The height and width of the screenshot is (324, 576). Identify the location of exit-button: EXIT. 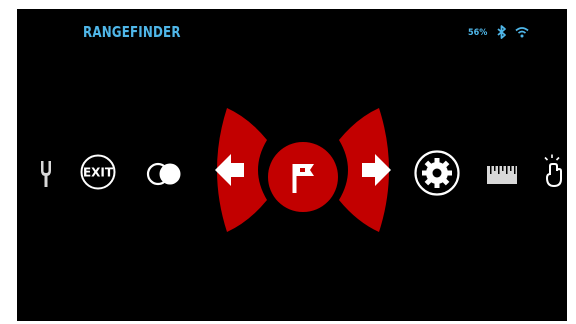
(98, 172).